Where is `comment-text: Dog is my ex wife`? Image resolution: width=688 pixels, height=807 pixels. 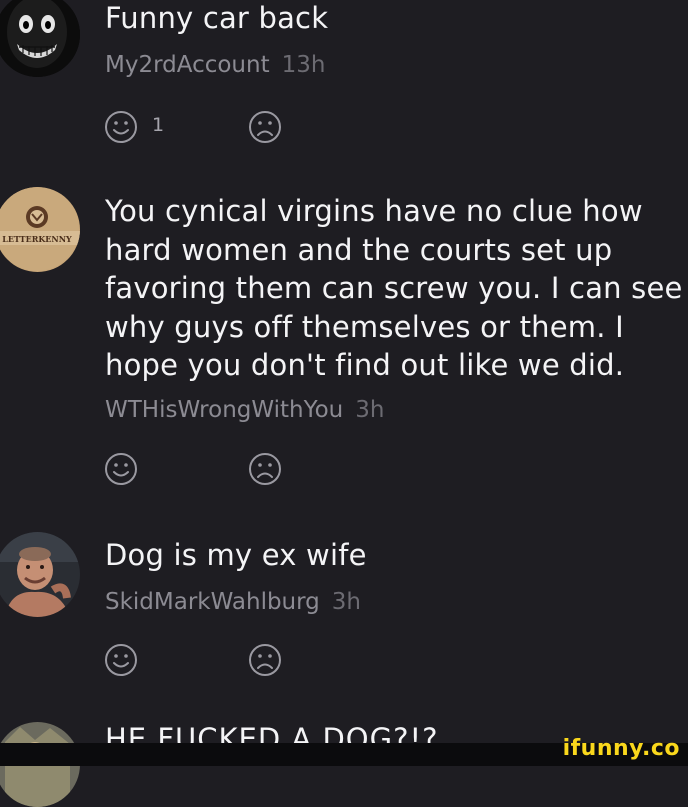
comment-text: Dog is my ex wife is located at coordinates (236, 555).